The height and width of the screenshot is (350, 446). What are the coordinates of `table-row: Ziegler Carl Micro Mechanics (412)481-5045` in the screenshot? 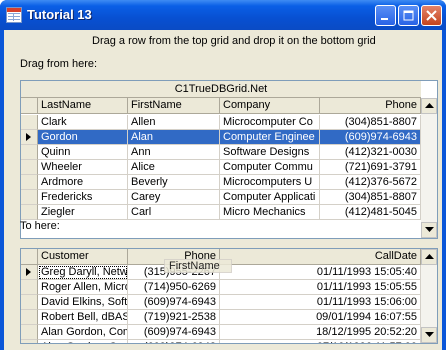 It's located at (221, 212).